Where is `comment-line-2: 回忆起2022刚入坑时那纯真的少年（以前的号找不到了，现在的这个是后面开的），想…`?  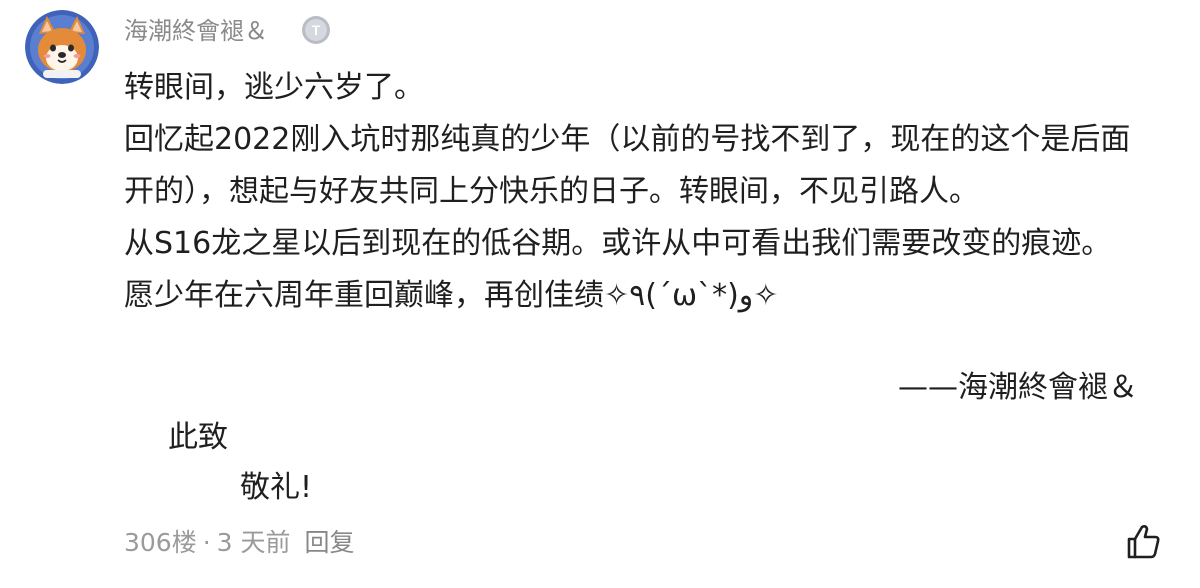 comment-line-2: 回忆起2022刚入坑时那纯真的少年（以前的号找不到了，现在的这个是后面开的），想… is located at coordinates (627, 165).